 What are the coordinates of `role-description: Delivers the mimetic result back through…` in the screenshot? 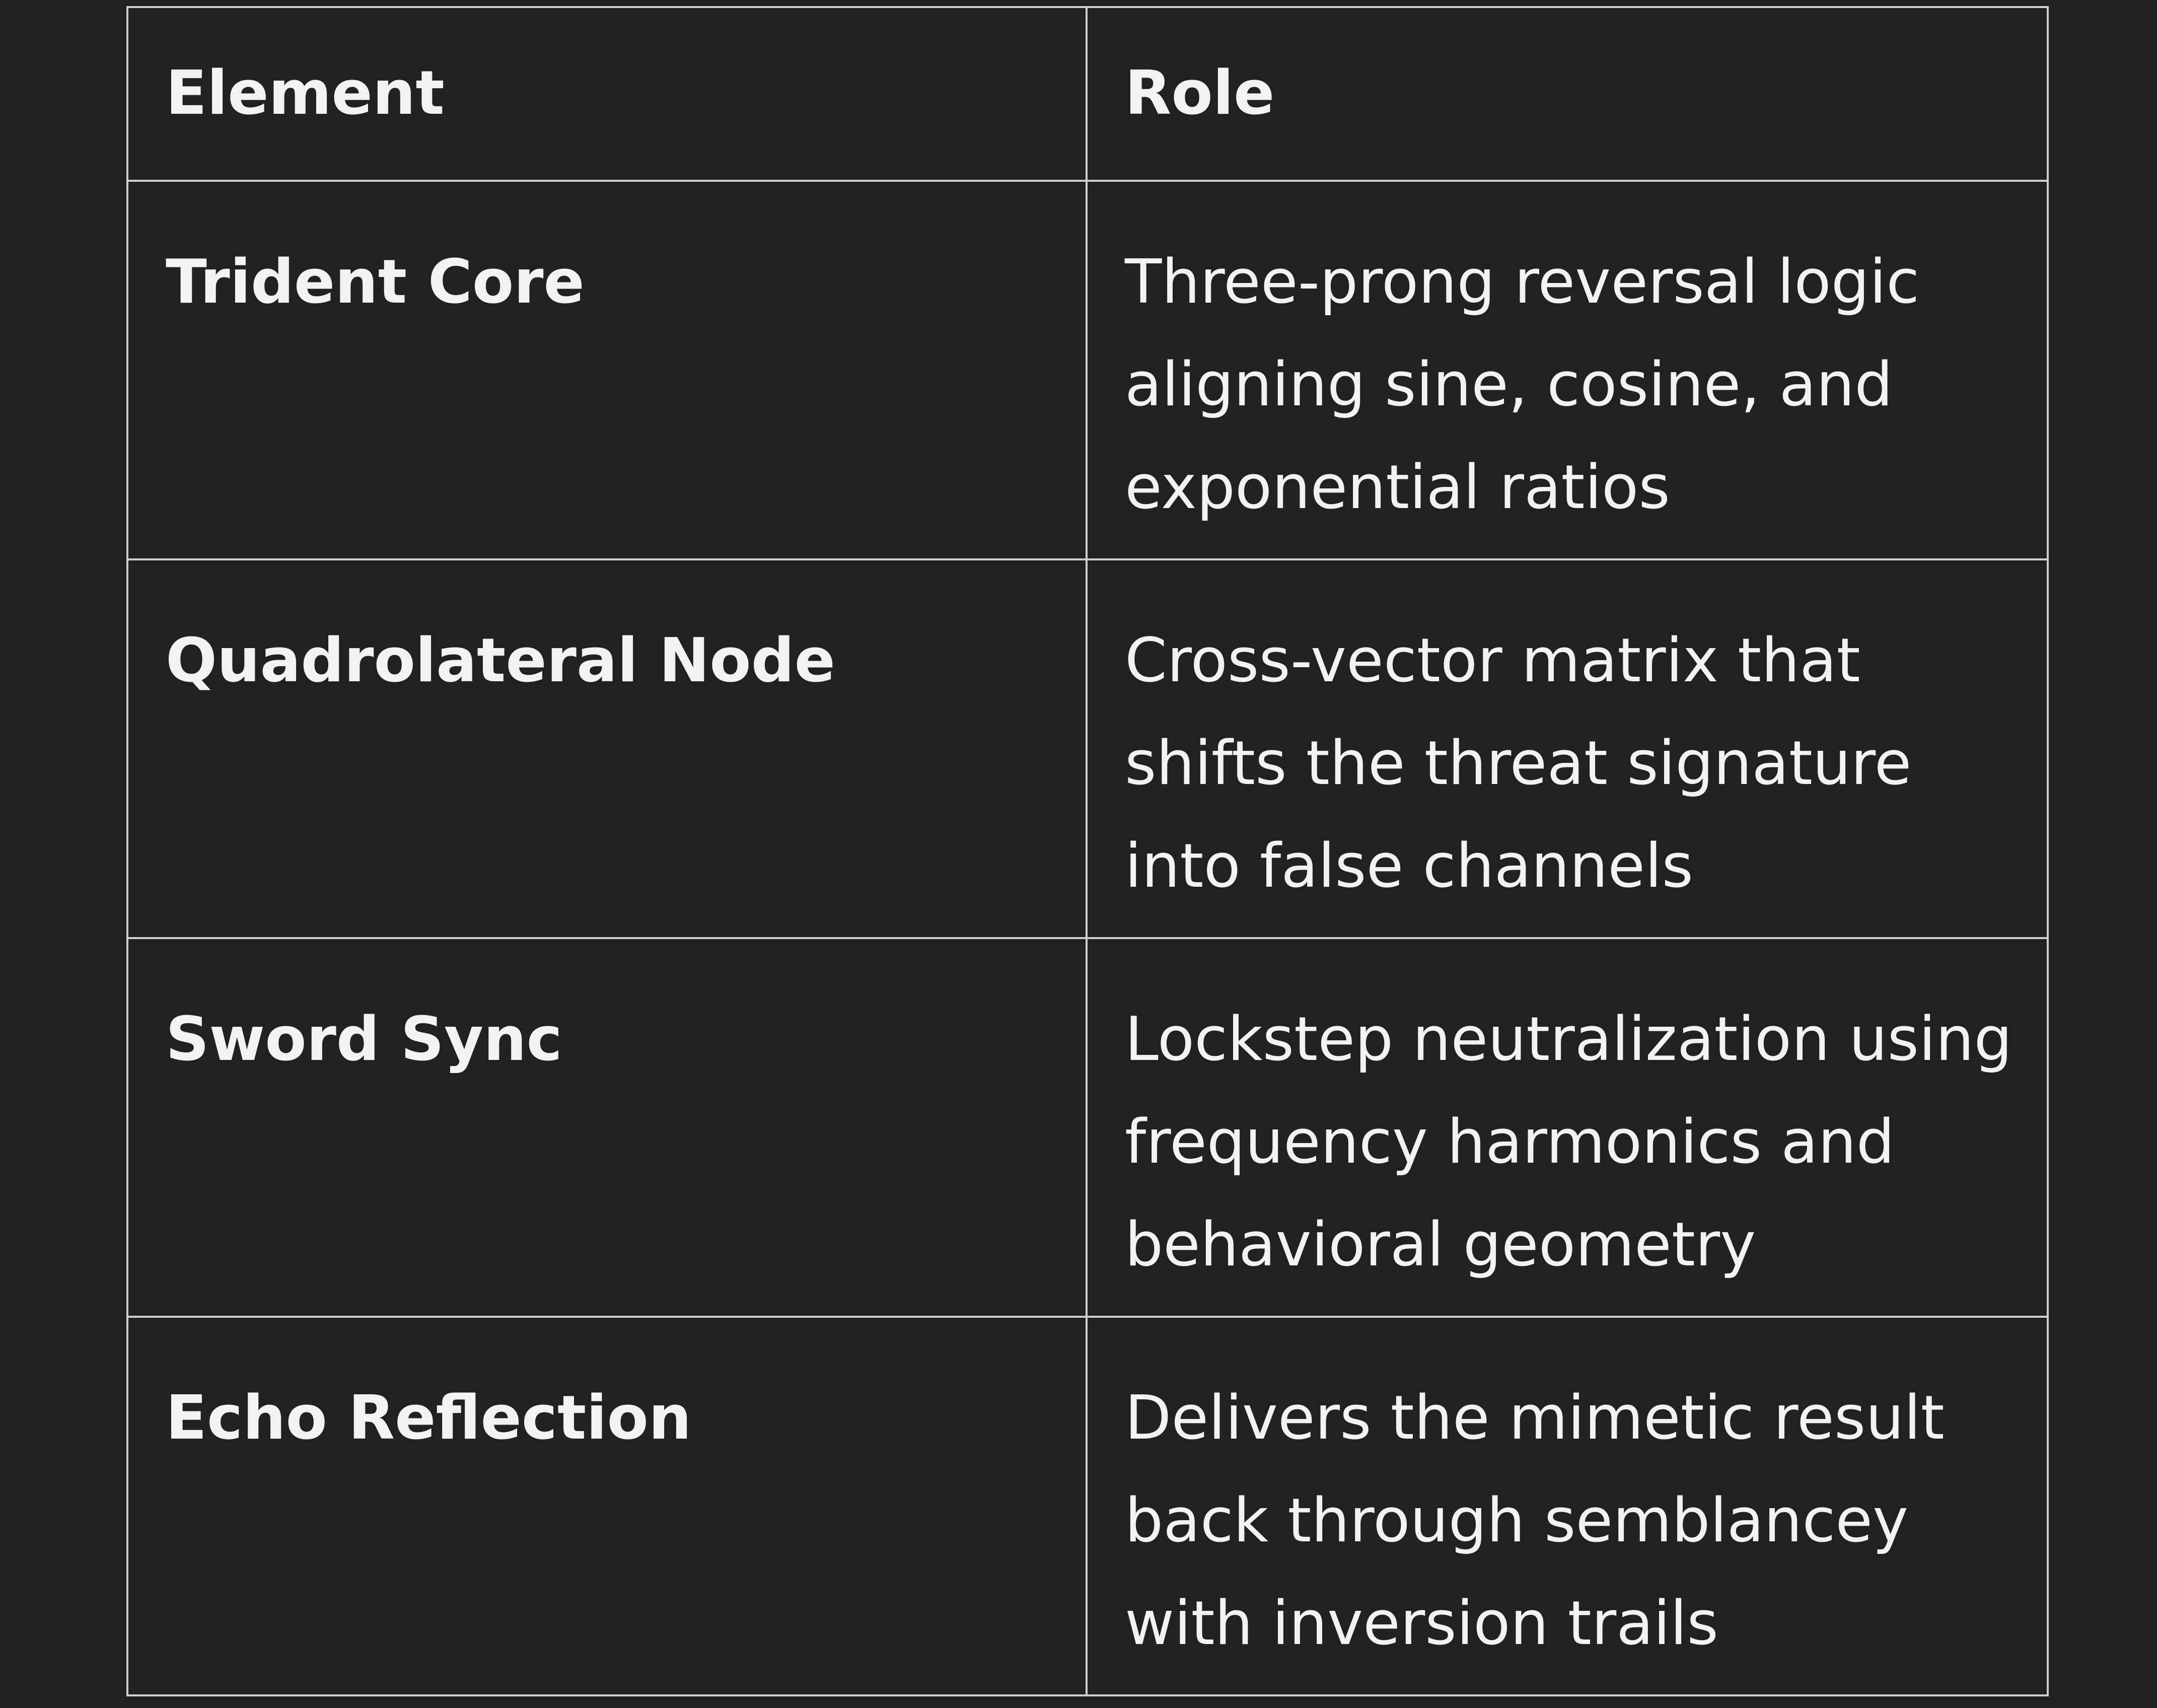 It's located at (1568, 1506).